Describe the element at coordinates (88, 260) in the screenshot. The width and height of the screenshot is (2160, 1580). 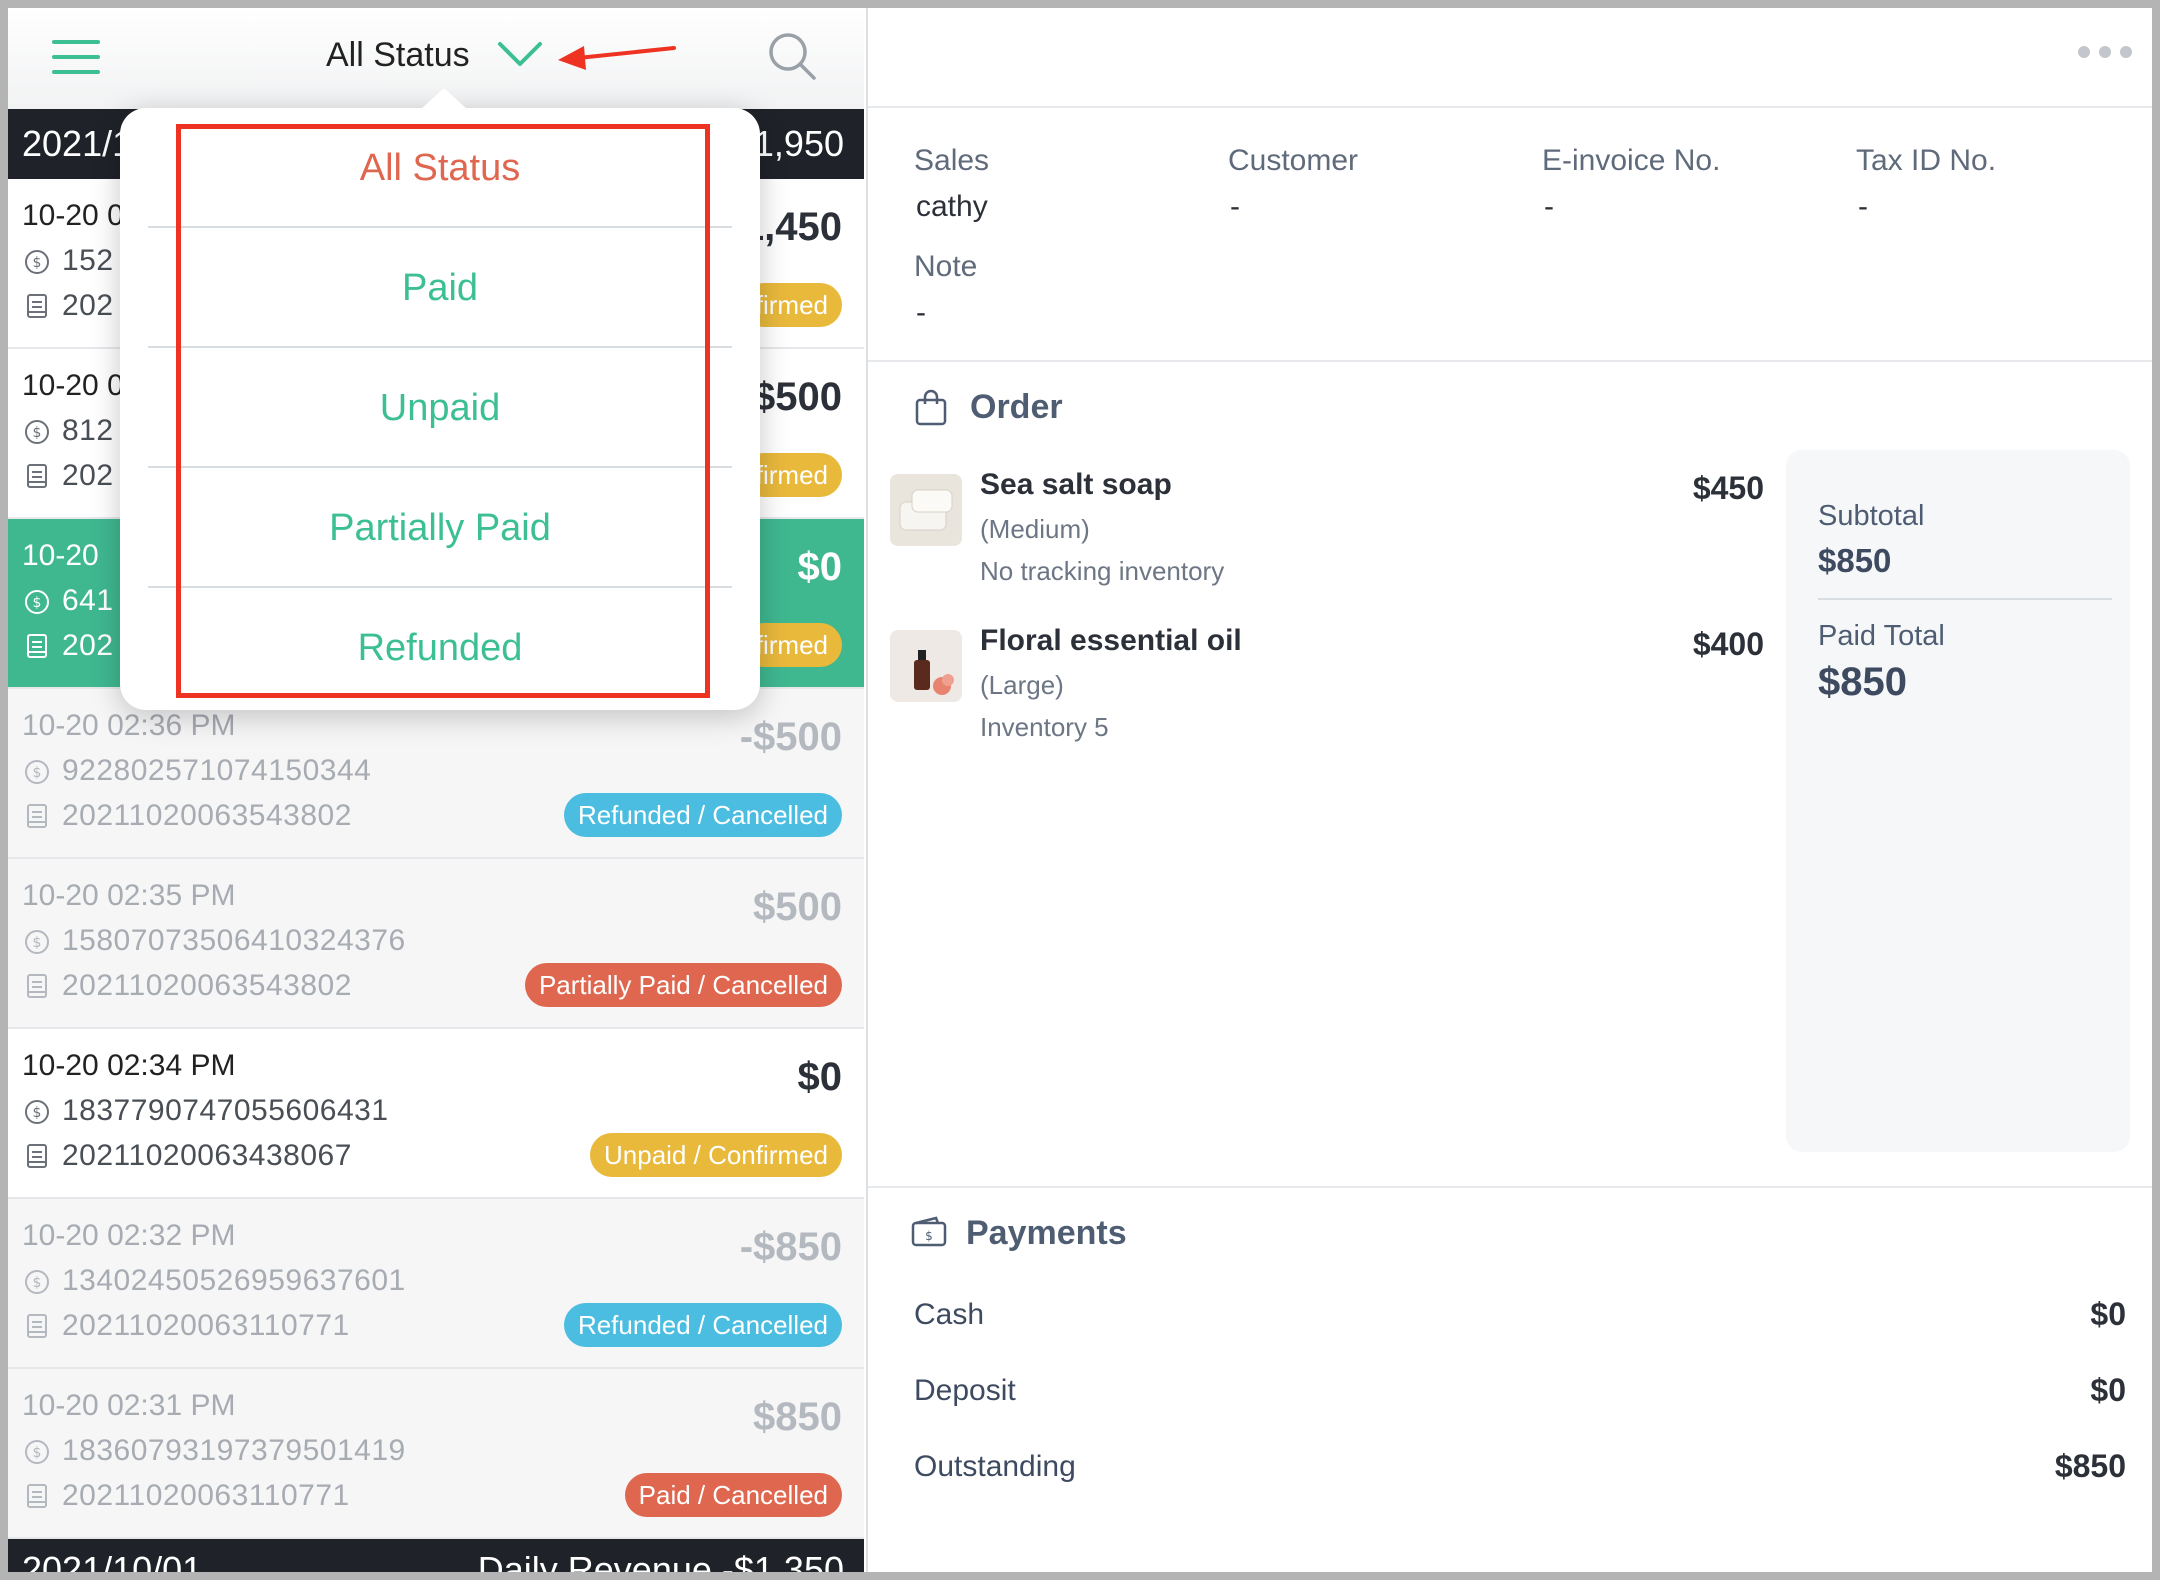
I see `payment-number: 152` at that location.